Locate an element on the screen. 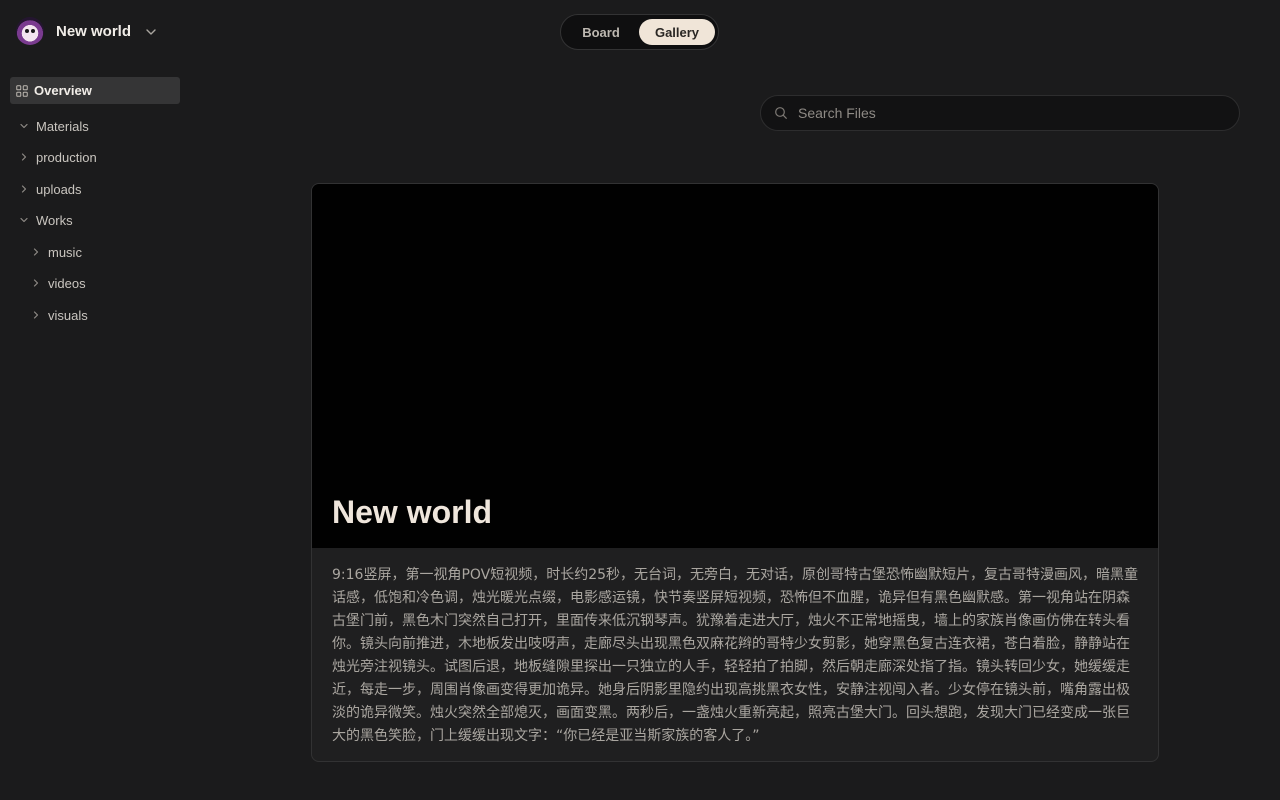  sidebar-item-uploads: uploads is located at coordinates (50, 189).